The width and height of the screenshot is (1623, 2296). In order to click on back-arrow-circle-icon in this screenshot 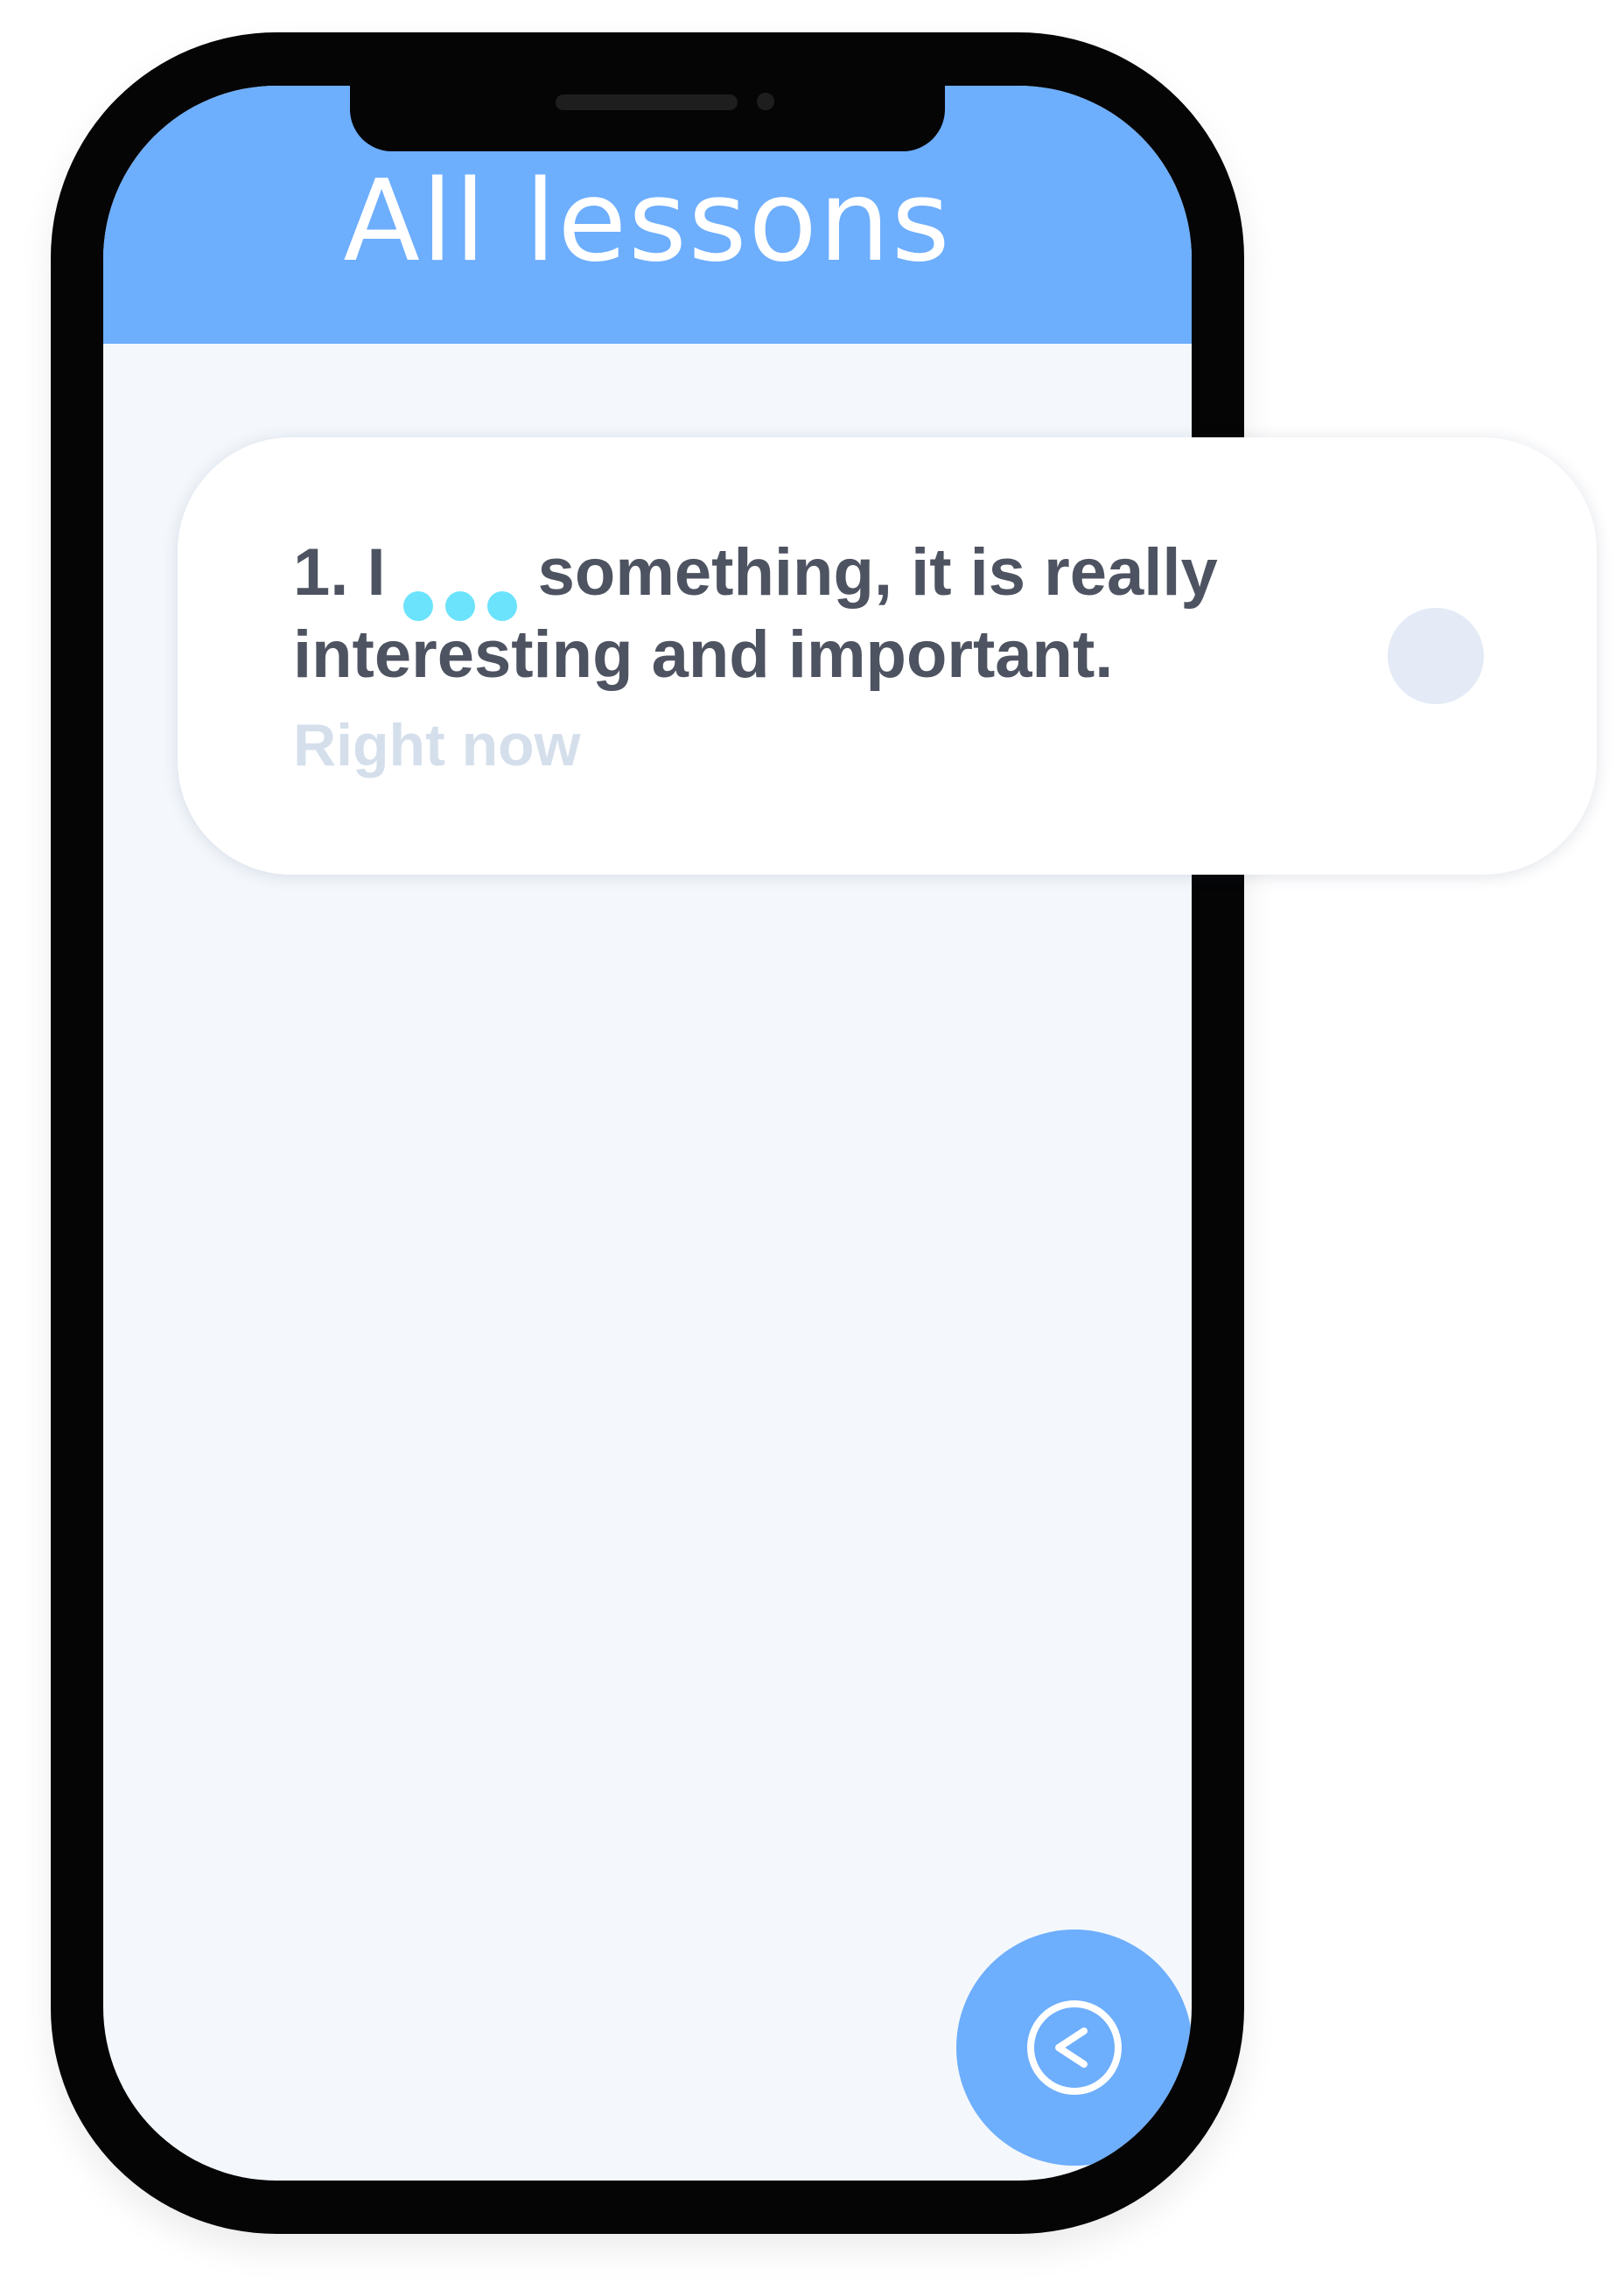, I will do `click(1074, 2048)`.